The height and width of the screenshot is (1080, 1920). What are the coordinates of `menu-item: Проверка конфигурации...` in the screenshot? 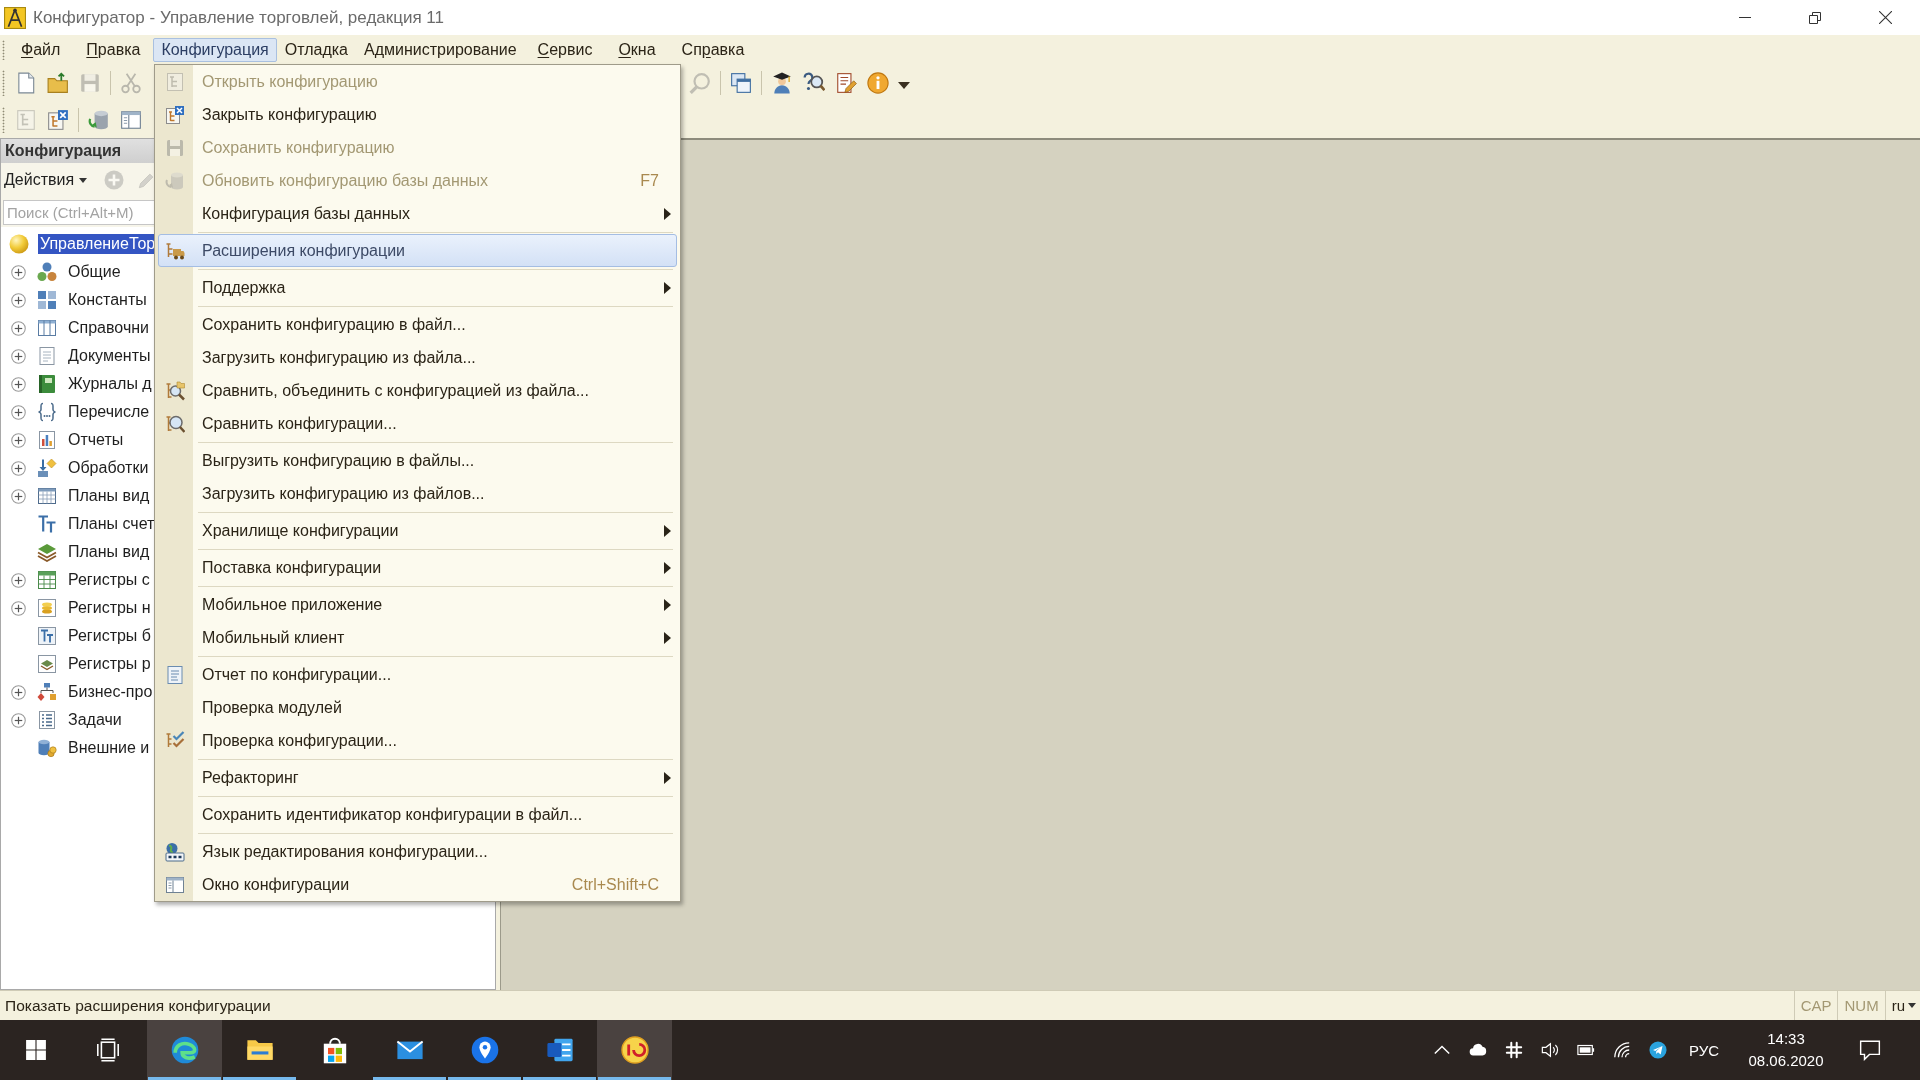 It's located at (417, 740).